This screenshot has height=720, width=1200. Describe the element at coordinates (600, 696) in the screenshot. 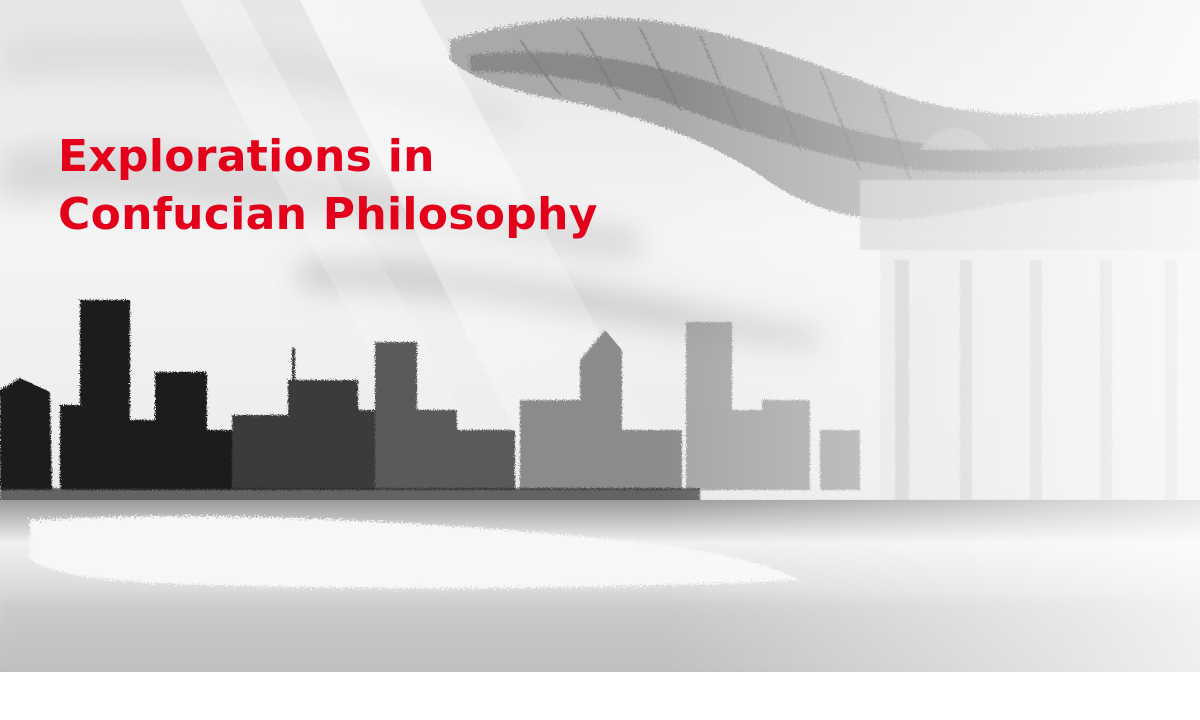

I see `bottom-whitespace` at that location.